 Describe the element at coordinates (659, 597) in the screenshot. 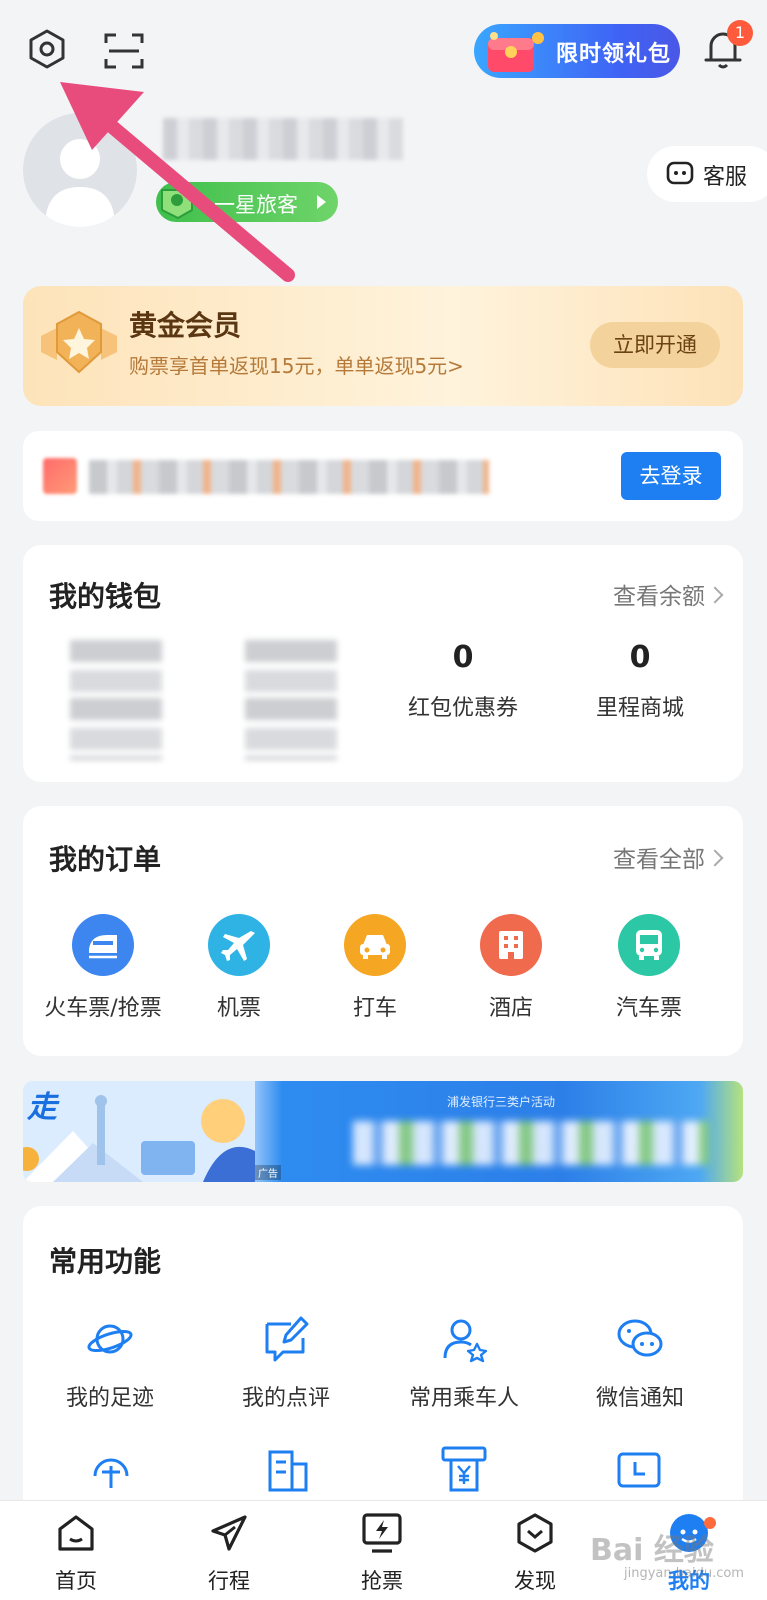

I see `view-balance-label: 查看余额` at that location.